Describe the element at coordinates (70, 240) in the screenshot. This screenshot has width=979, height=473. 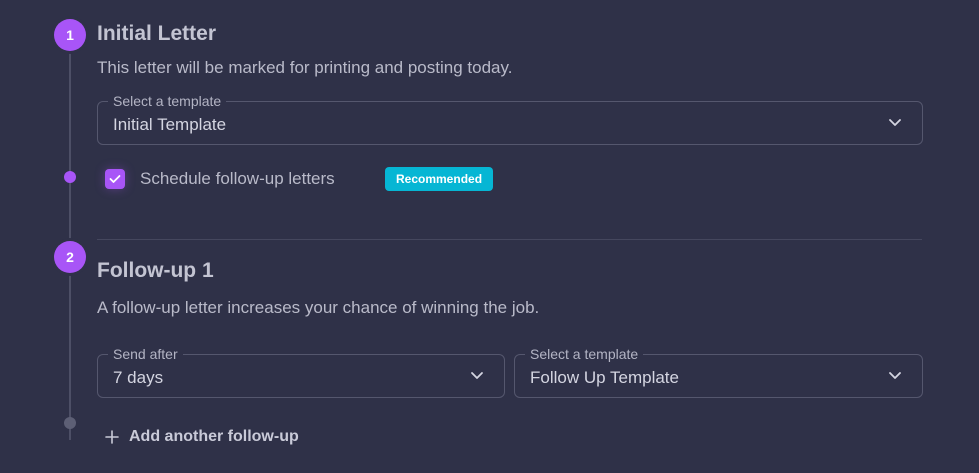
I see `timeline-line` at that location.